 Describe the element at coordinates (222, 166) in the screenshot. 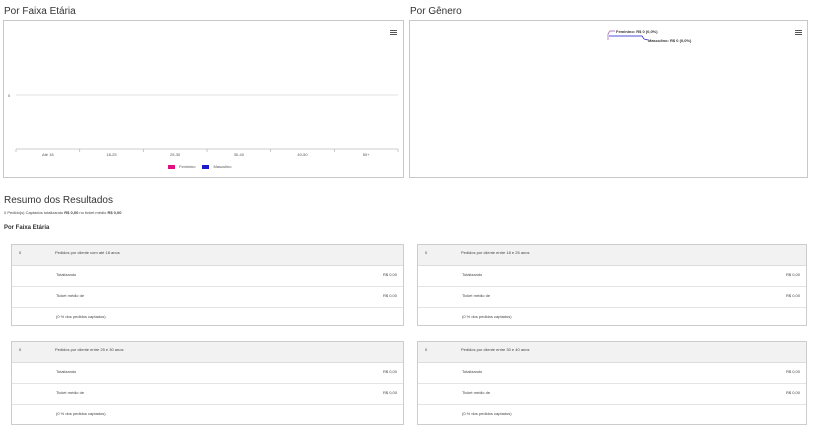

I see `legend-label-masculino: Masculino` at that location.